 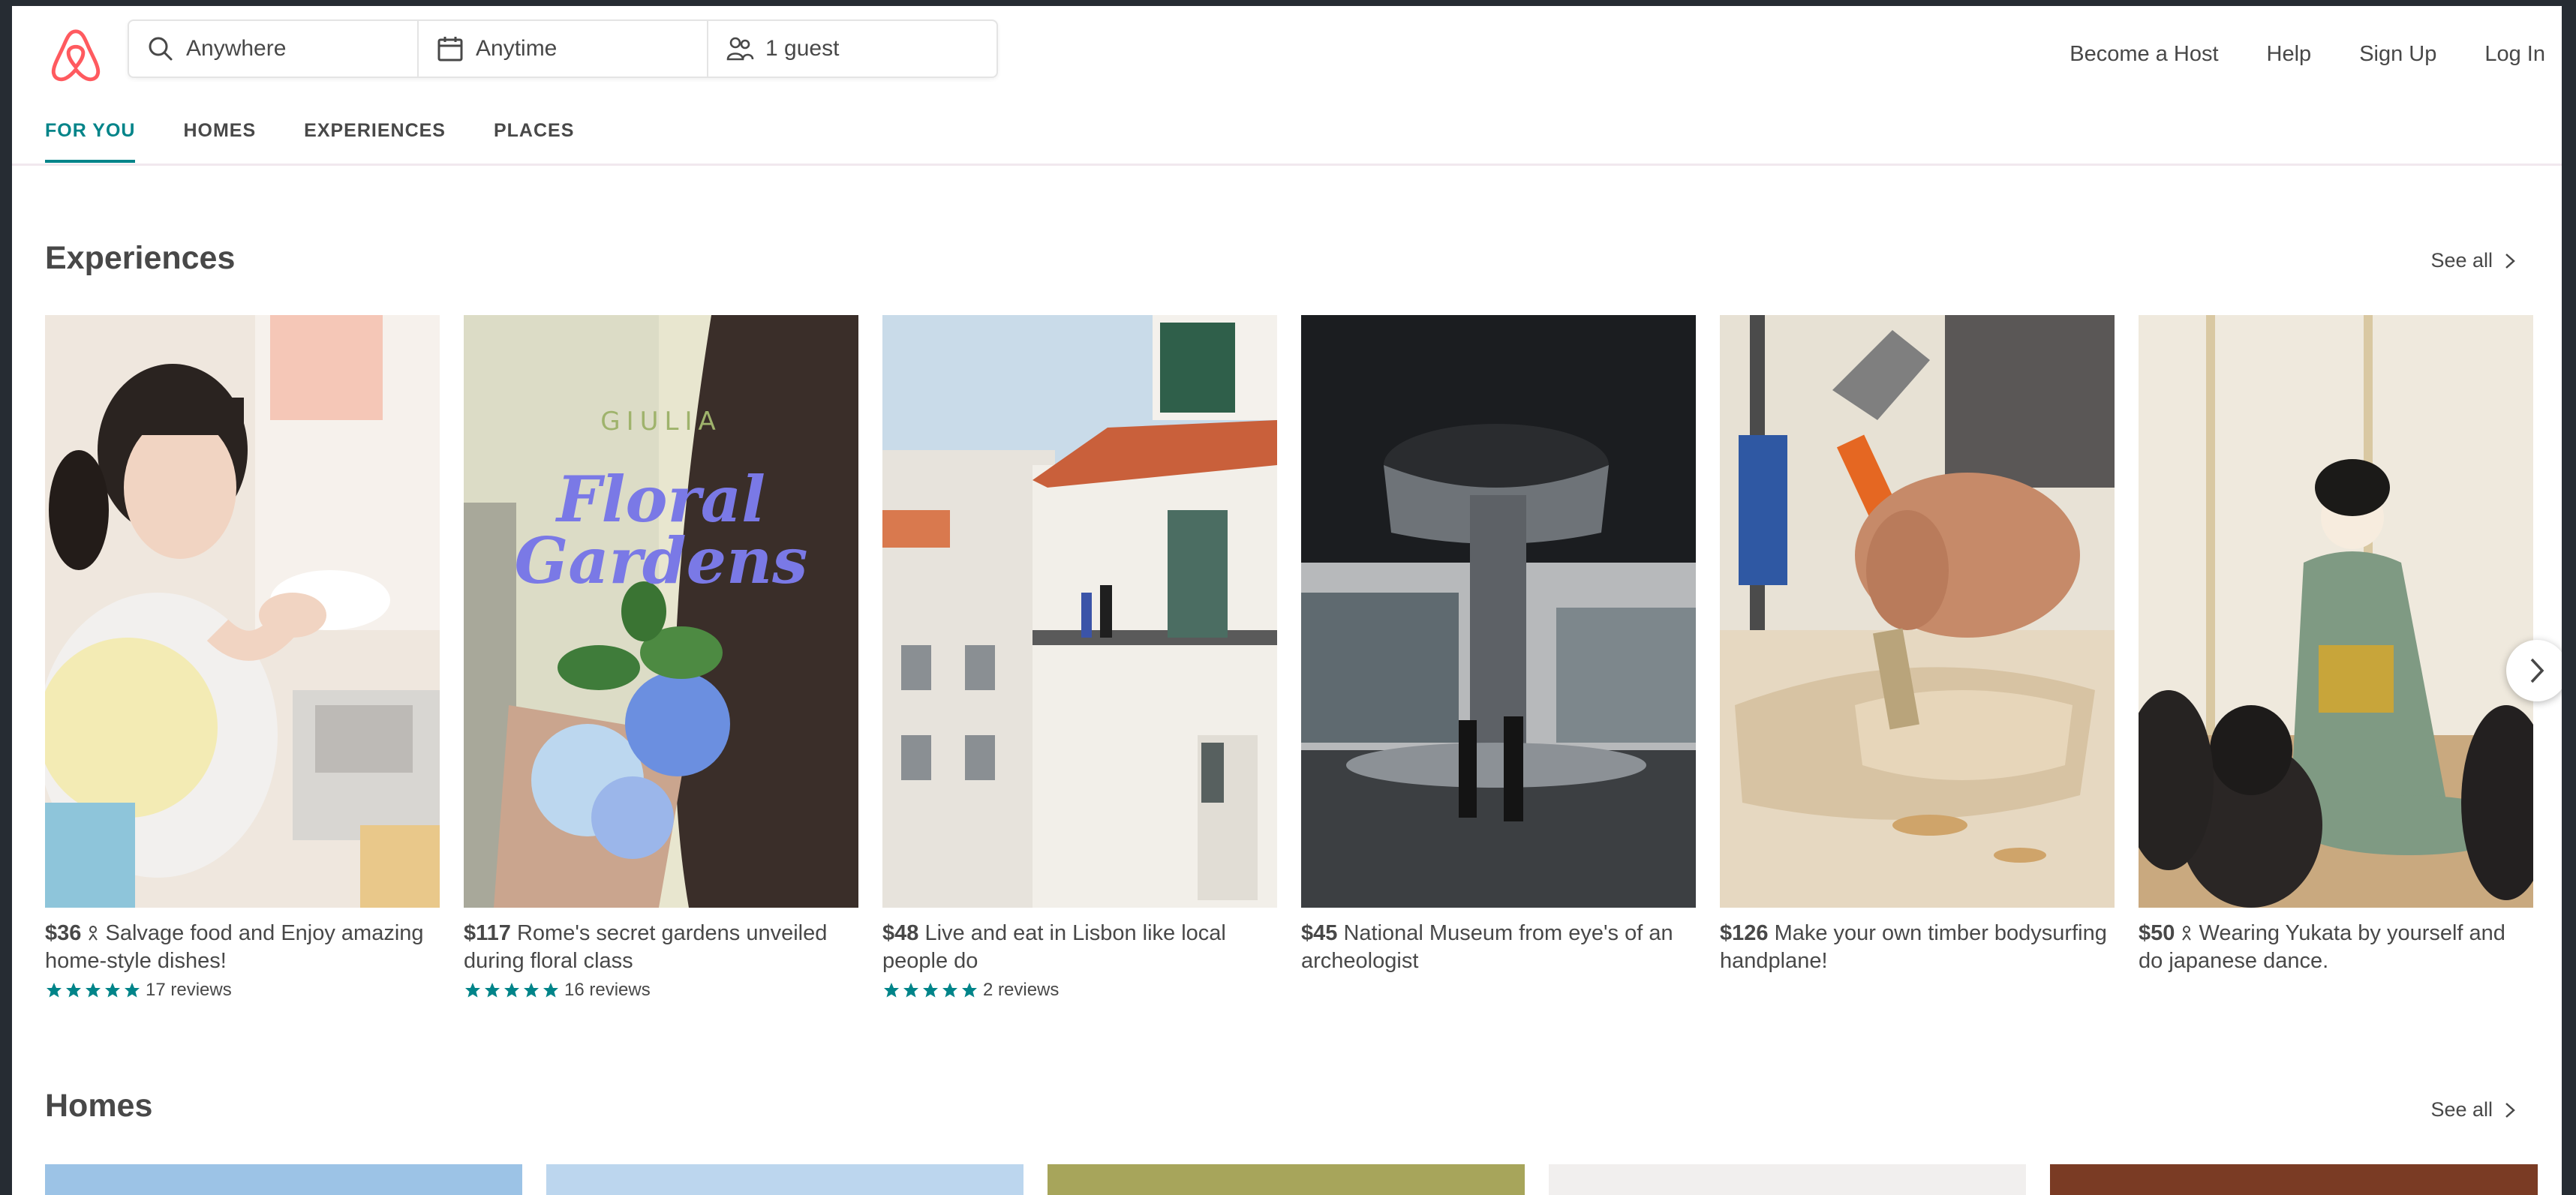 What do you see at coordinates (450, 49) in the screenshot?
I see `calendar-icon` at bounding box center [450, 49].